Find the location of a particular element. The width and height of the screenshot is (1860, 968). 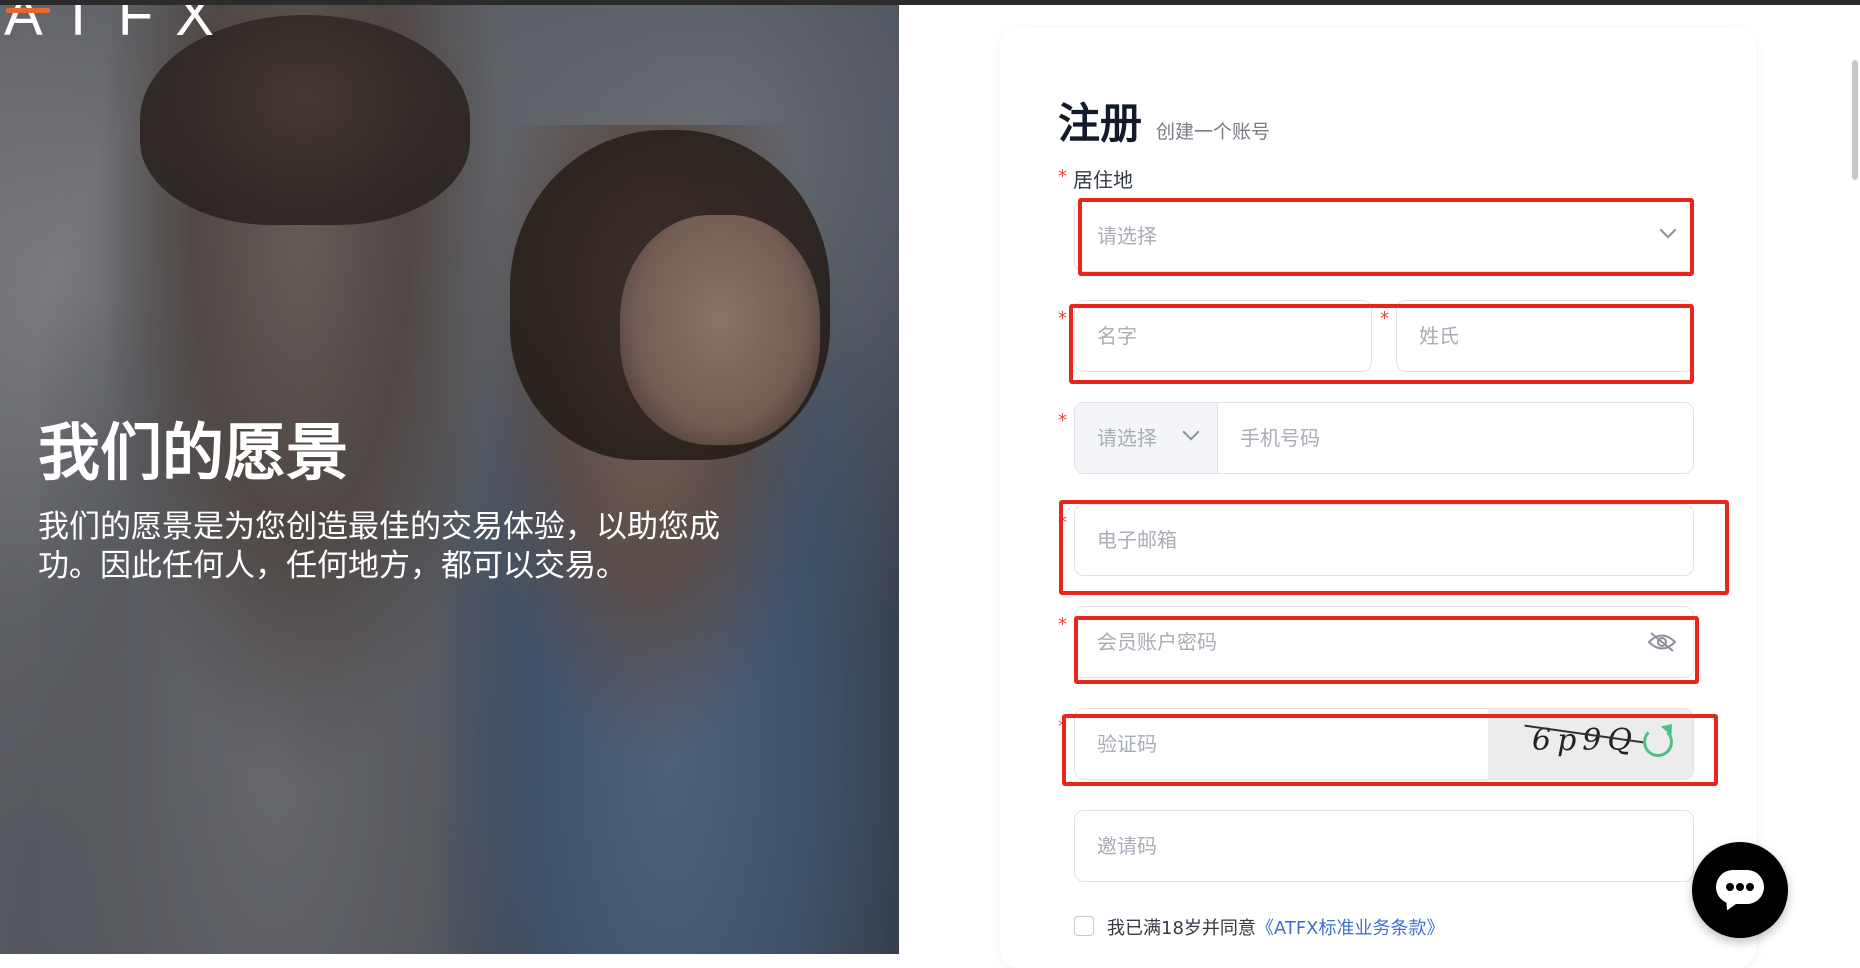

password-field is located at coordinates (1384, 642).